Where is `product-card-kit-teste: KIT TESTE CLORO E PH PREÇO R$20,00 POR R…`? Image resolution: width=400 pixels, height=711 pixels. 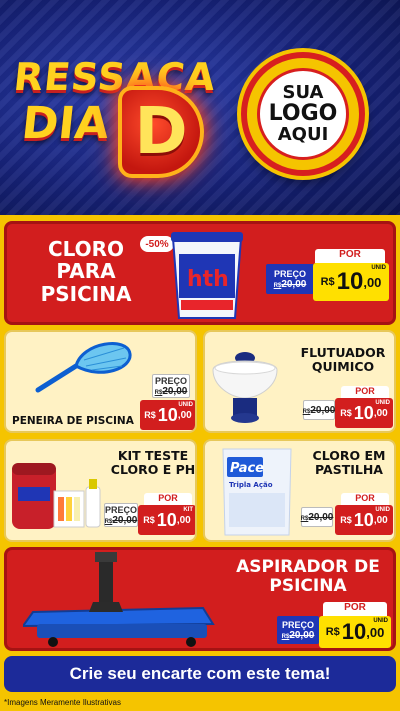 product-card-kit-teste: KIT TESTE CLORO E PH PREÇO R$20,00 POR R… is located at coordinates (100, 490).